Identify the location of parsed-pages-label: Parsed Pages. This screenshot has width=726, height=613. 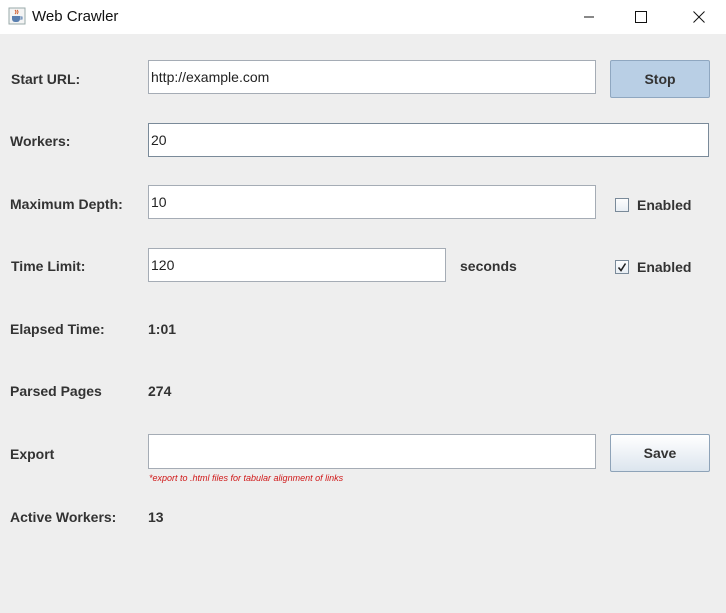
(56, 391).